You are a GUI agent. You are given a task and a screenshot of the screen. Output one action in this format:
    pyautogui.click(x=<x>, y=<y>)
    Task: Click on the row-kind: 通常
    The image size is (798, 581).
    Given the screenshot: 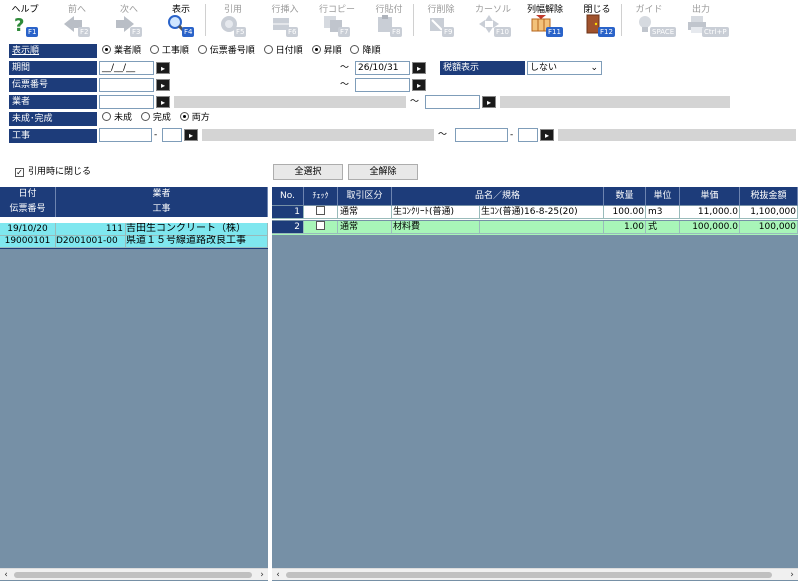 What is the action you would take?
    pyautogui.click(x=365, y=212)
    